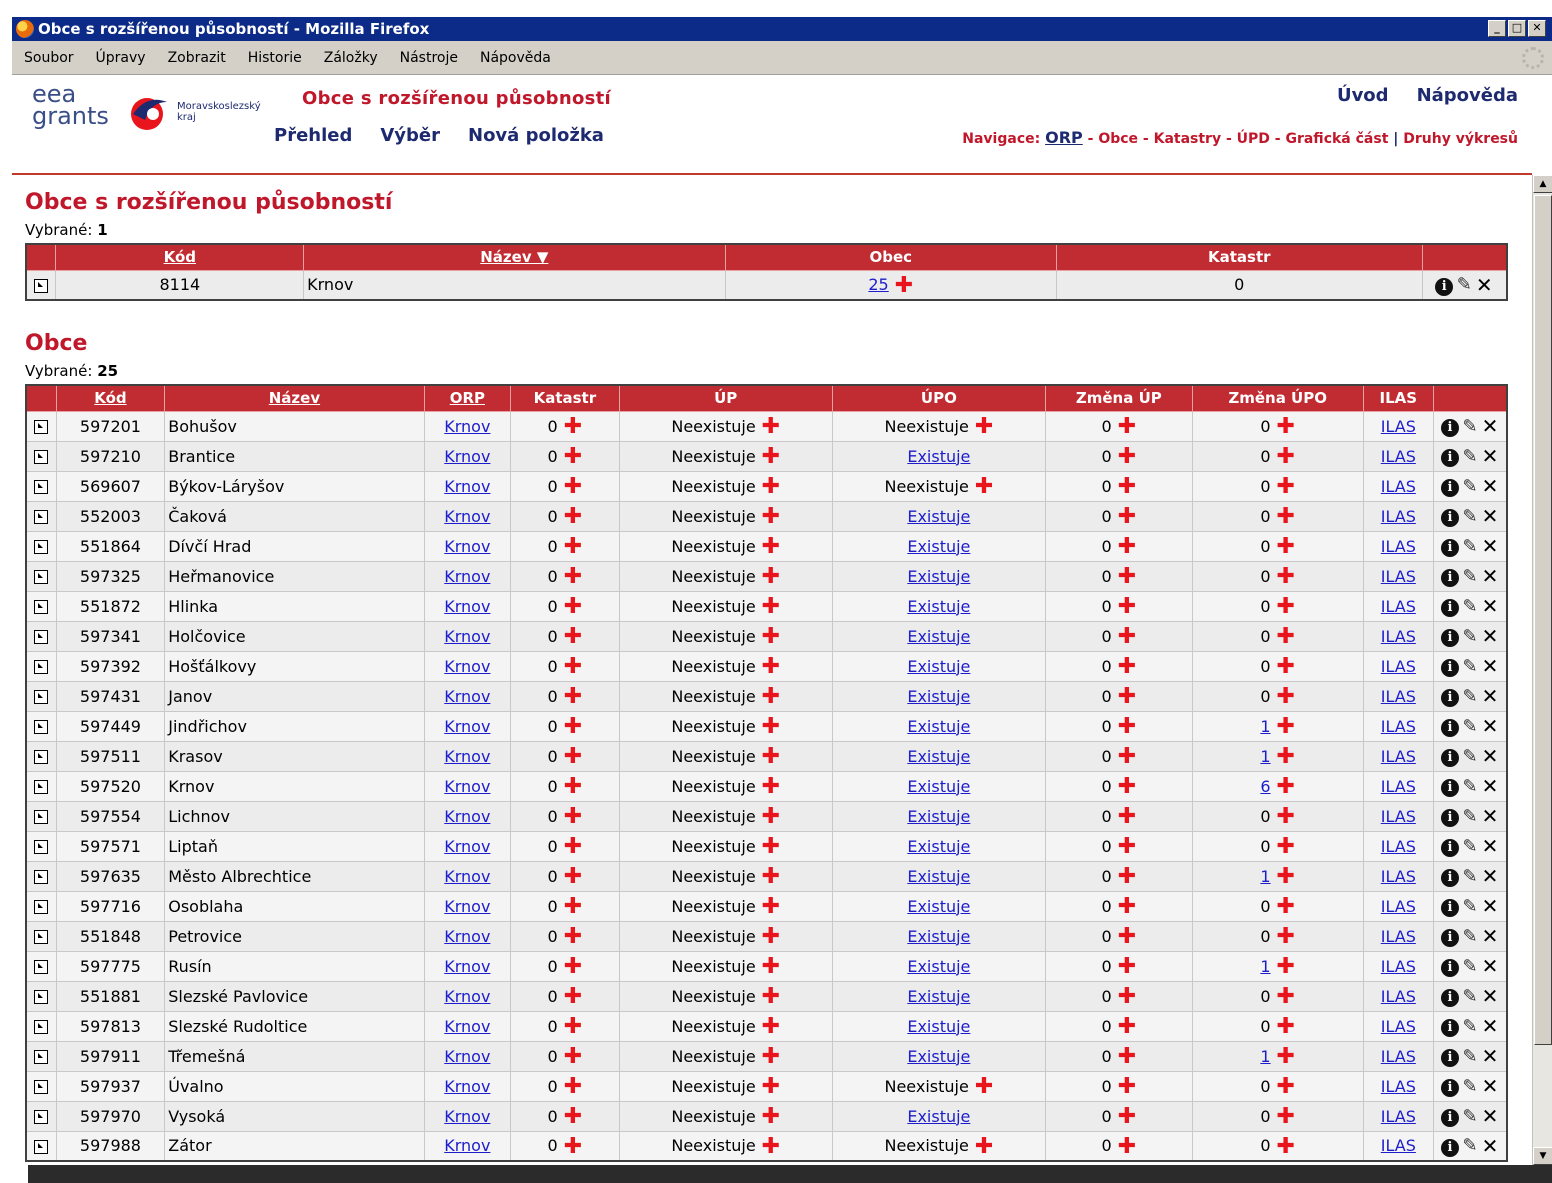 The width and height of the screenshot is (1552, 1183). I want to click on menu-soubor: Soubor, so click(49, 58).